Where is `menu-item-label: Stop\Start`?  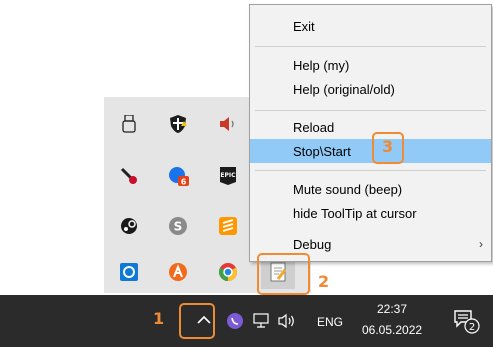 menu-item-label: Stop\Start is located at coordinates (322, 151).